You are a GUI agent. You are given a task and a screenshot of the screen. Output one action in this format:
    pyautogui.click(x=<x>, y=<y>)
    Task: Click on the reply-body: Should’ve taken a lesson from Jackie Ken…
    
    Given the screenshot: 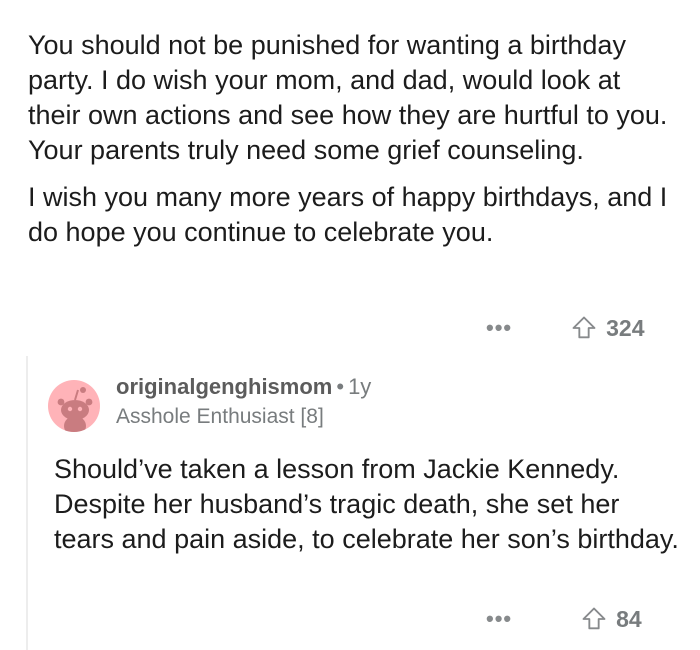 What is the action you would take?
    pyautogui.click(x=366, y=504)
    